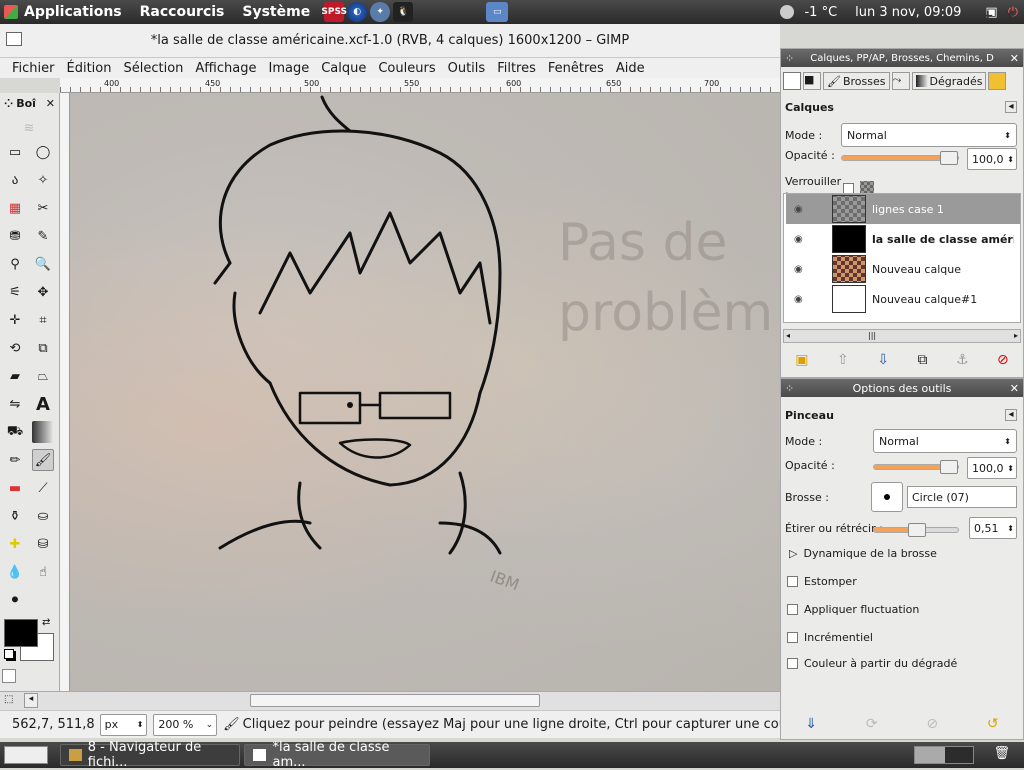 The width and height of the screenshot is (1024, 770). Describe the element at coordinates (992, 159) in the screenshot. I see `layer-opacity-input: 100,0 ⬍` at that location.